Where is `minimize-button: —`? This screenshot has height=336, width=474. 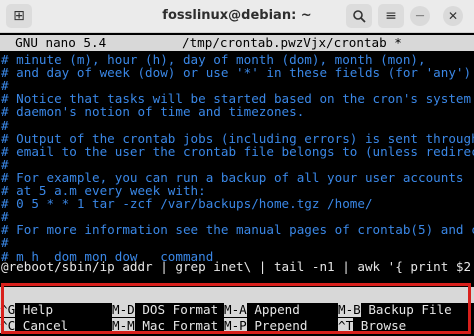
minimize-button: — is located at coordinates (420, 16).